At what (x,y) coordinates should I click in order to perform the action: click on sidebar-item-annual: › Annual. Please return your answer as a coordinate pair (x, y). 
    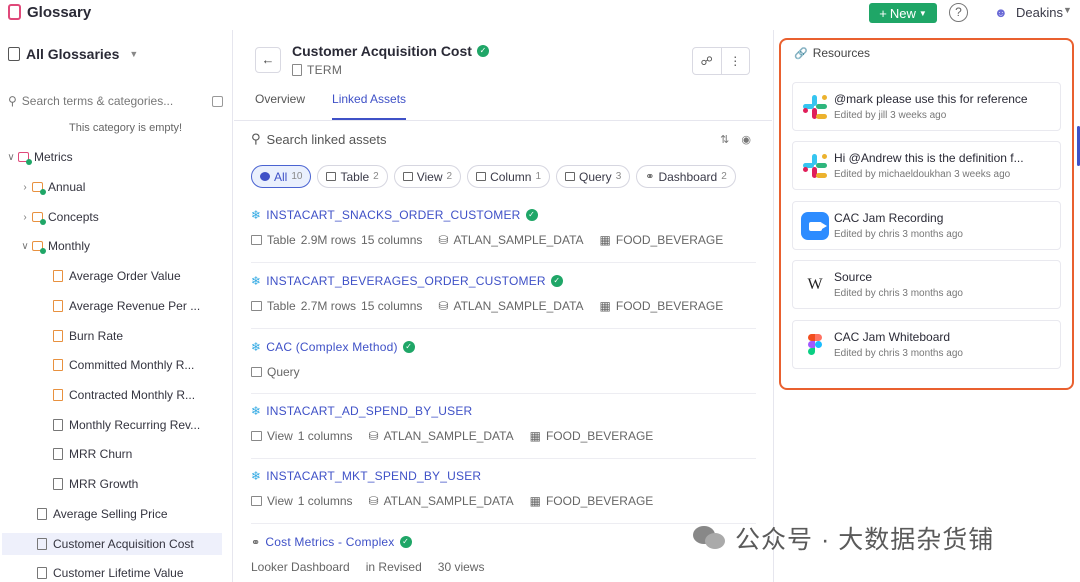
    Looking at the image, I should click on (123, 187).